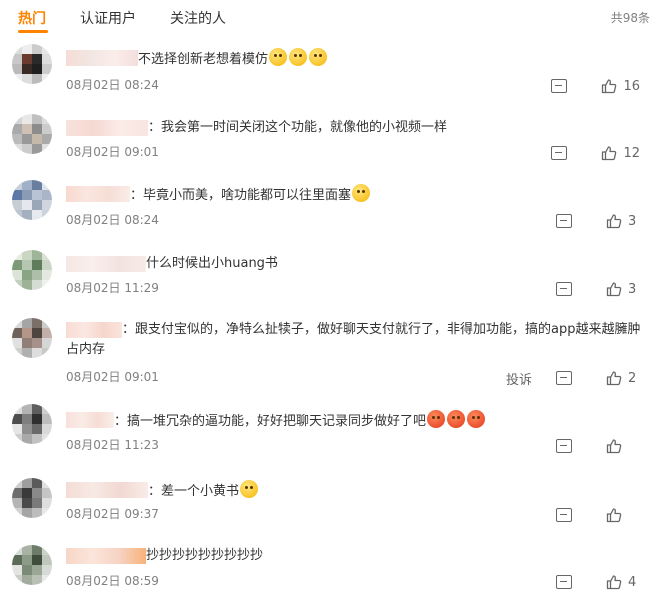 This screenshot has height=605, width=662. Describe the element at coordinates (331, 277) in the screenshot. I see `comment-item: 什么时候出小huang书 08月02日 11:29 3` at that location.